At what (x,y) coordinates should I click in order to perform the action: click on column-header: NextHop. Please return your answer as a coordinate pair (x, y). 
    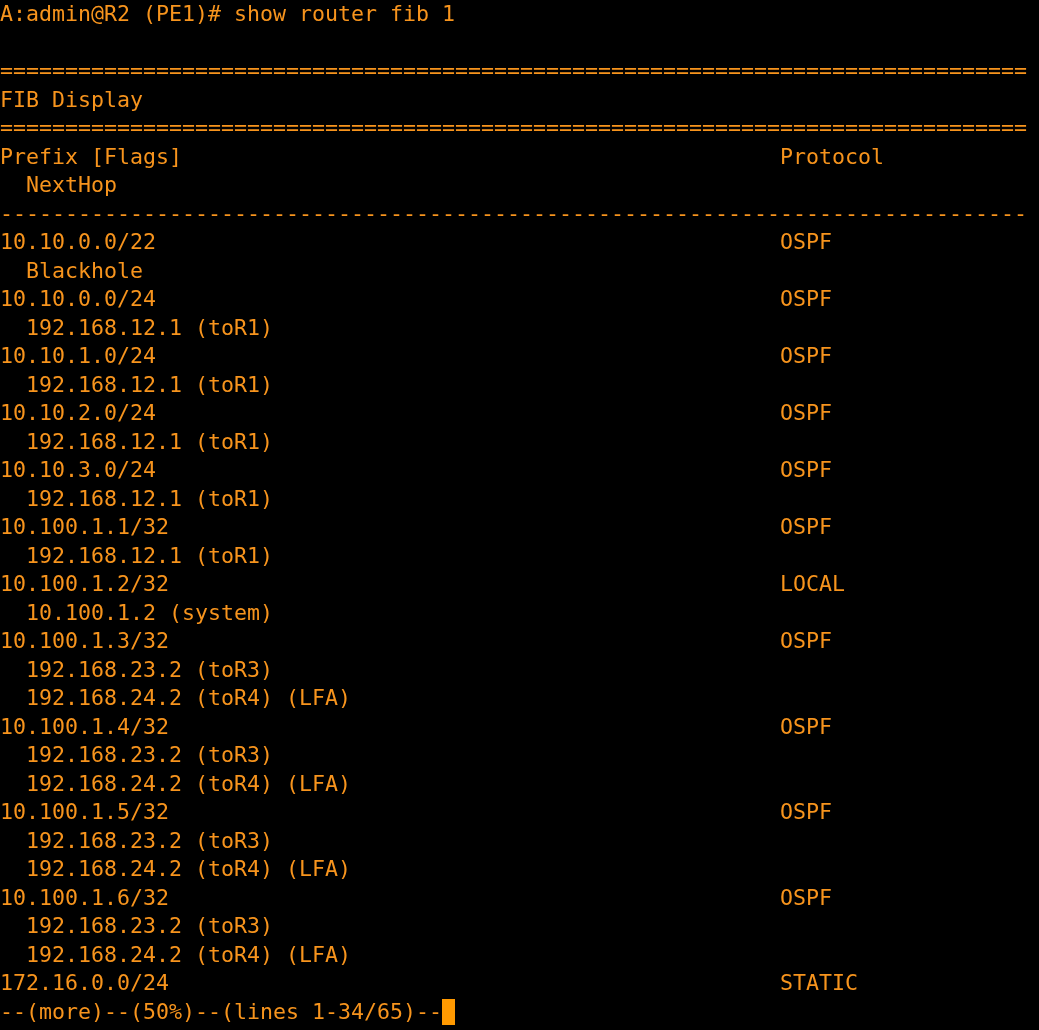
    Looking at the image, I should click on (71, 184).